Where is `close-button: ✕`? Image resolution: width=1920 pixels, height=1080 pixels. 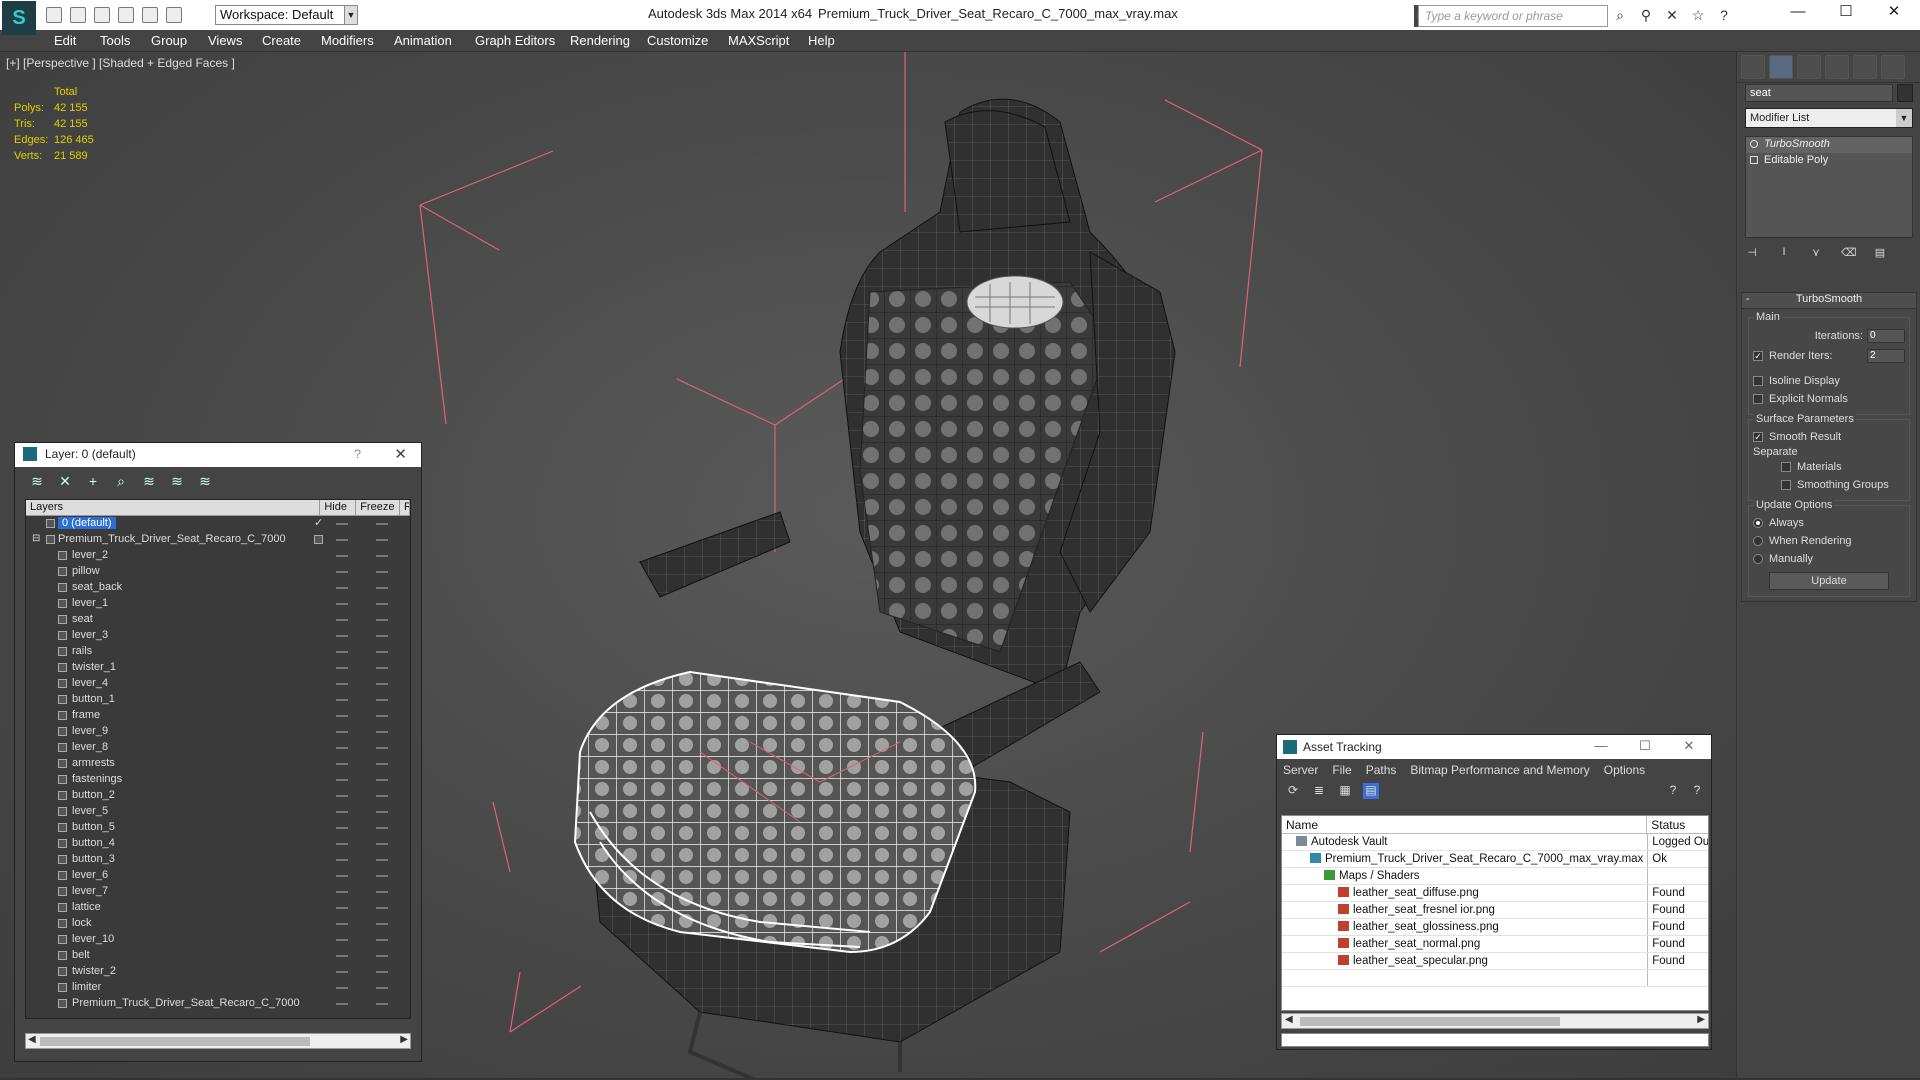
close-button: ✕ is located at coordinates (1689, 746).